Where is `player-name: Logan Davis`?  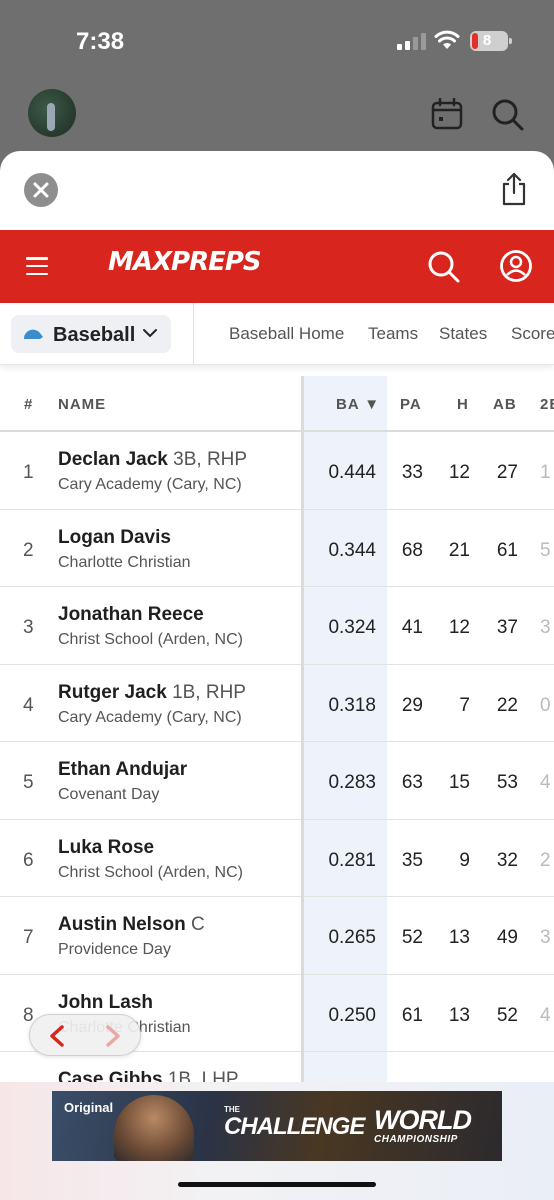 player-name: Logan Davis is located at coordinates (114, 538).